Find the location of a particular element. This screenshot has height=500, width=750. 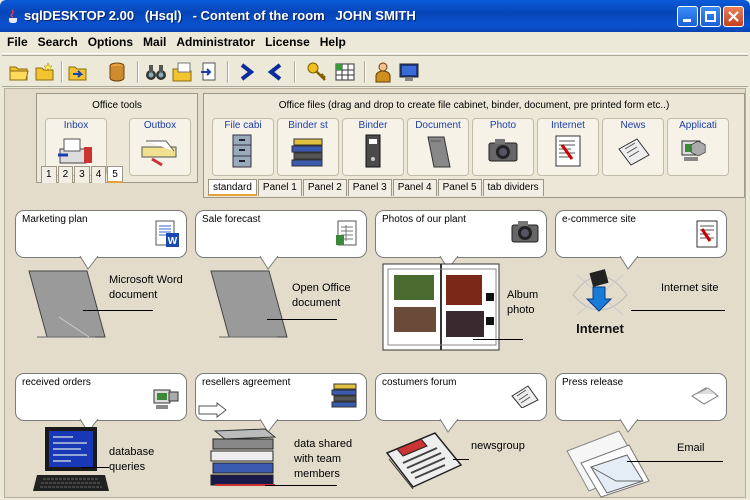

card-sale-forecast: Sale forecast is located at coordinates (281, 240).